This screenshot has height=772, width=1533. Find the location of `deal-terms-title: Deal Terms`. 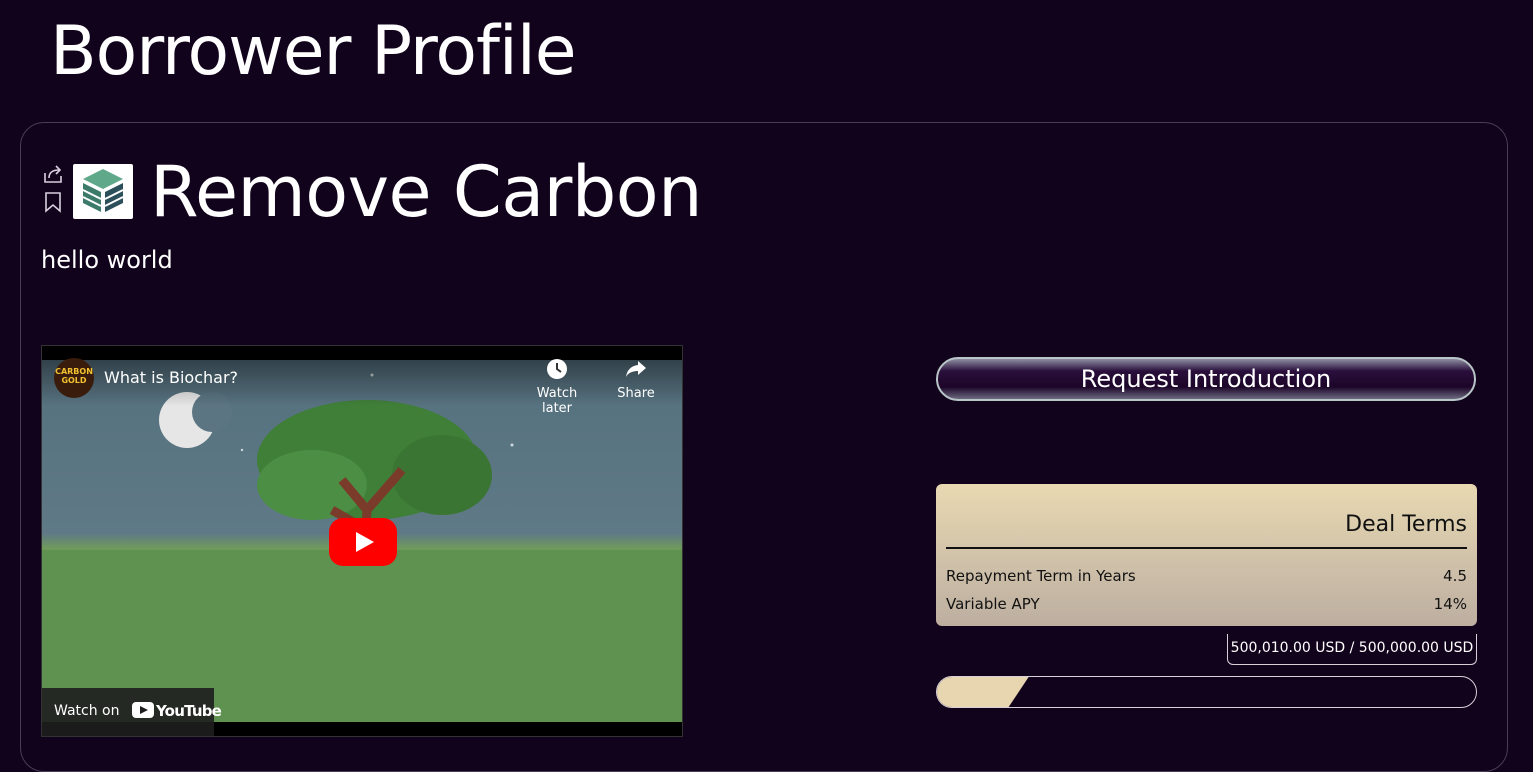

deal-terms-title: Deal Terms is located at coordinates (1406, 524).